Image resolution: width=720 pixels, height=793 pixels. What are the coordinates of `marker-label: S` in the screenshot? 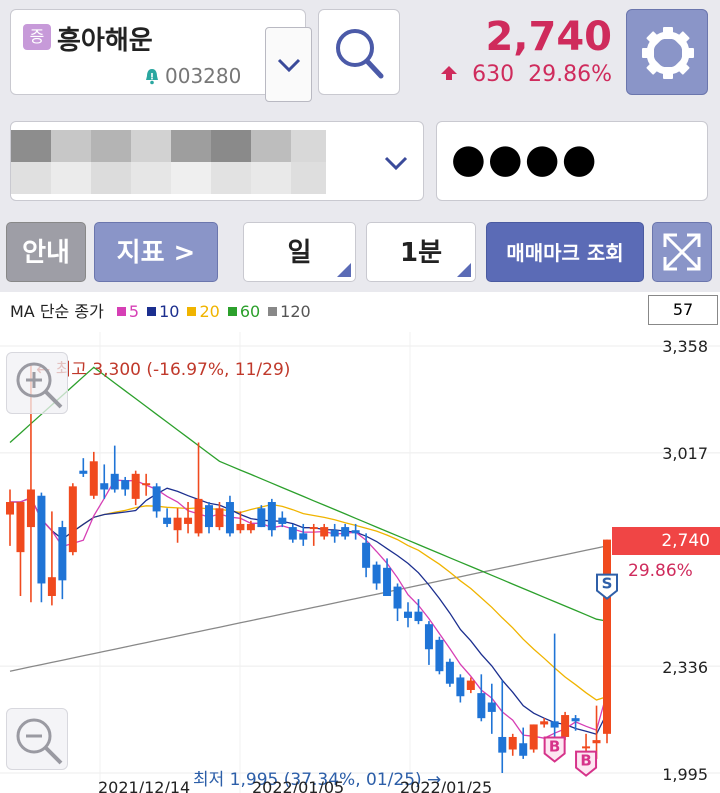 It's located at (607, 584).